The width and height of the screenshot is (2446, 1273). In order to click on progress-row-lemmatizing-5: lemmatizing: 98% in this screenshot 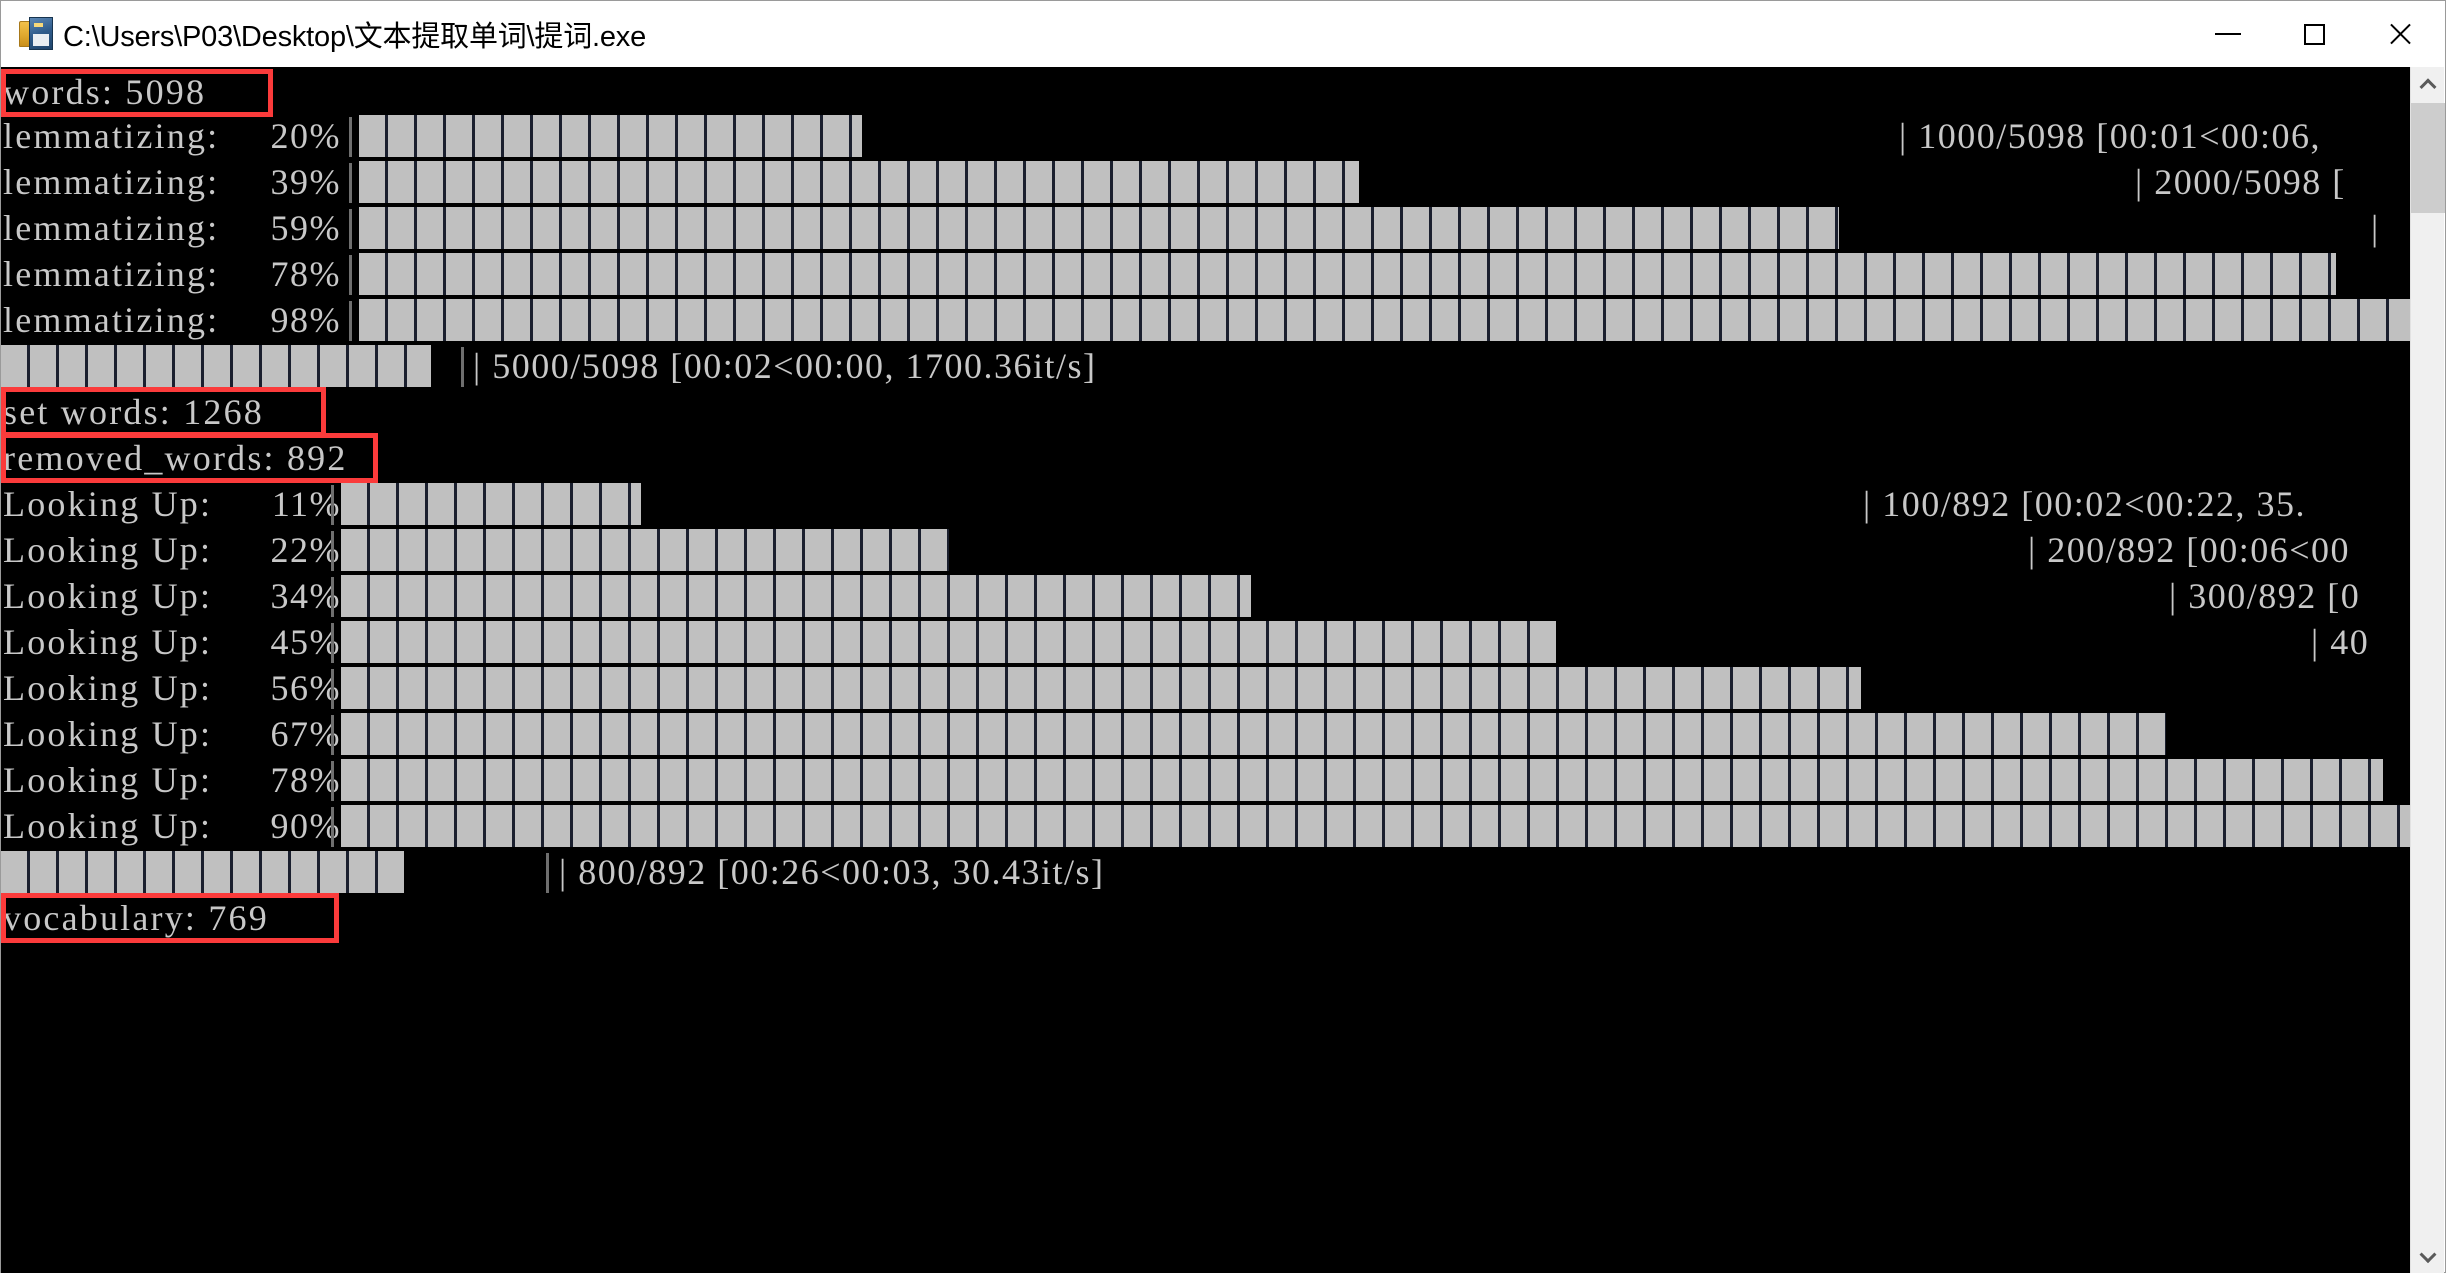, I will do `click(1206, 320)`.